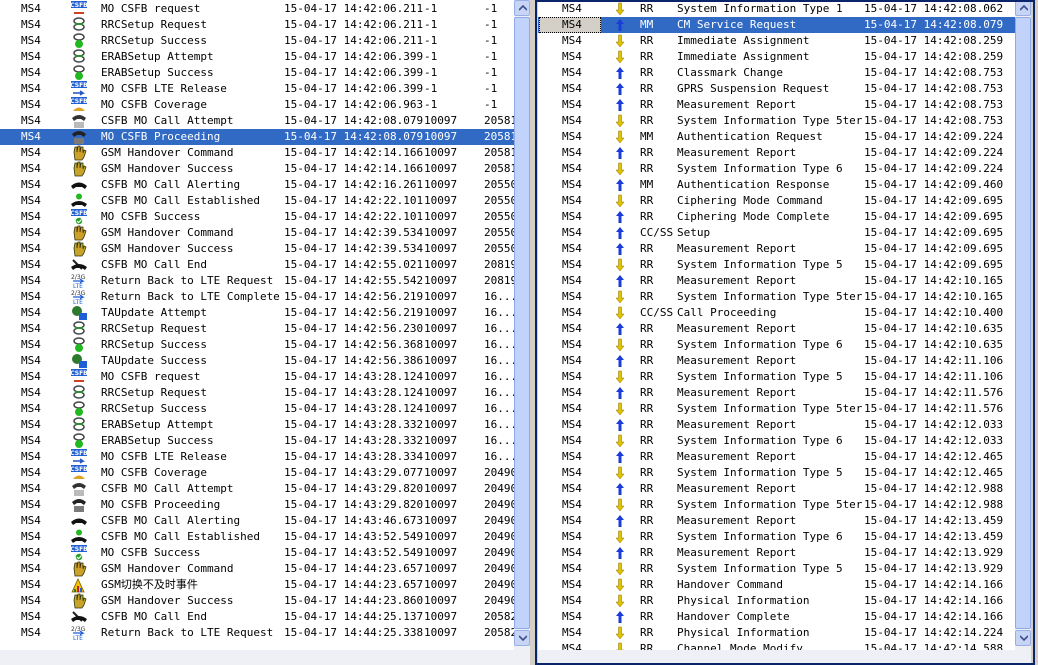 The height and width of the screenshot is (665, 1038). What do you see at coordinates (620, 425) in the screenshot?
I see `uplink-arrow-icon` at bounding box center [620, 425].